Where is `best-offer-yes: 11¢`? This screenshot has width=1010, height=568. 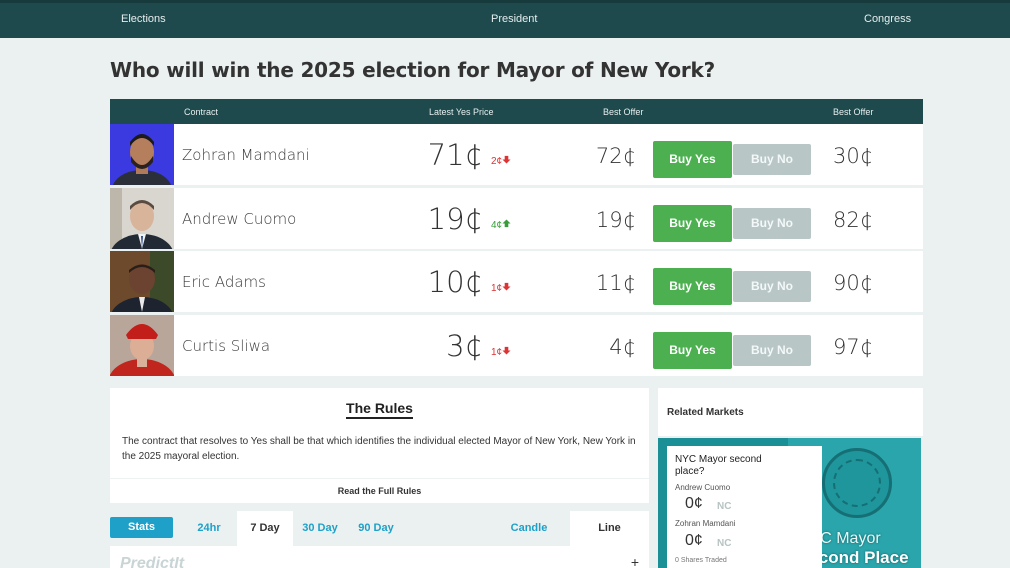
best-offer-yes: 11¢ is located at coordinates (615, 283).